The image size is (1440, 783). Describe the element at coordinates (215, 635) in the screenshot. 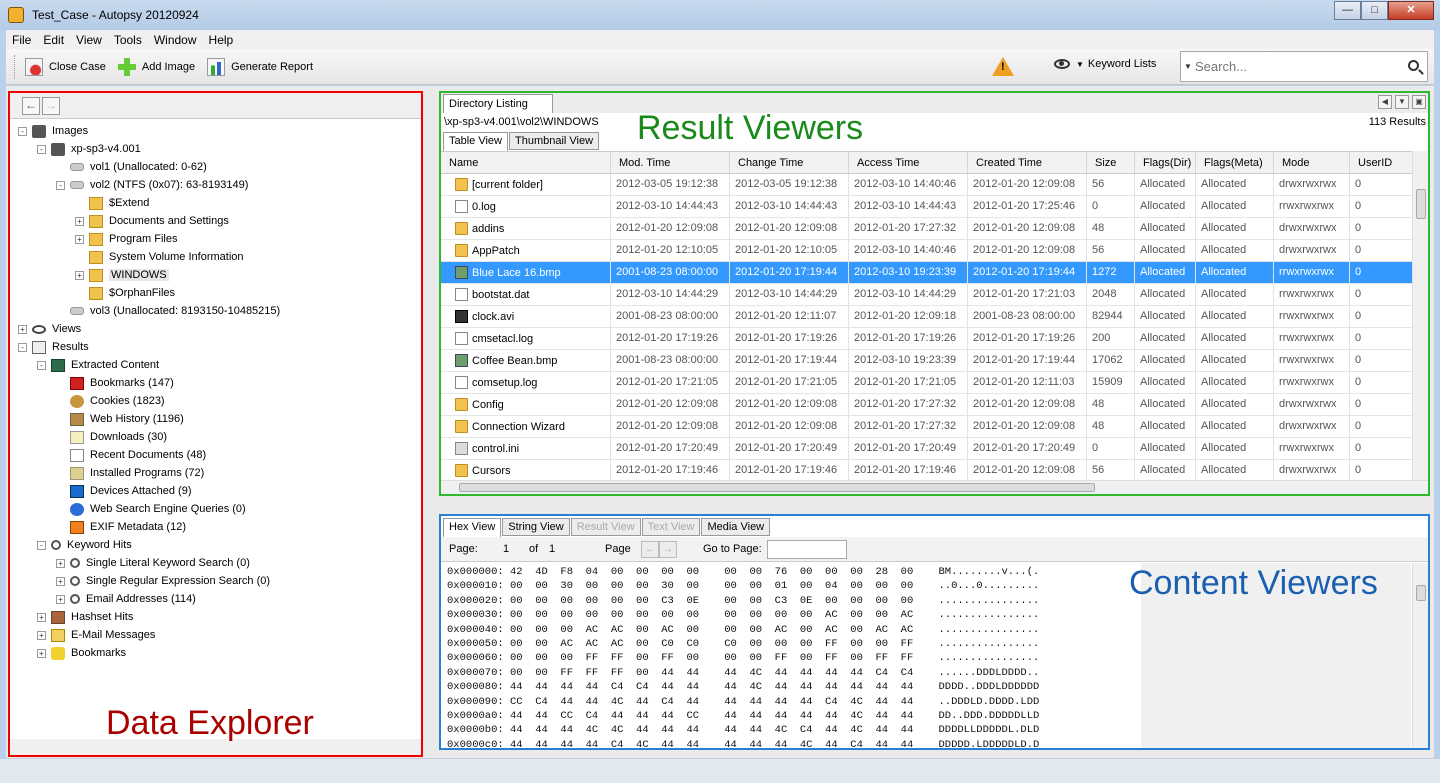

I see `tree-node: + E-Mail Messages` at that location.